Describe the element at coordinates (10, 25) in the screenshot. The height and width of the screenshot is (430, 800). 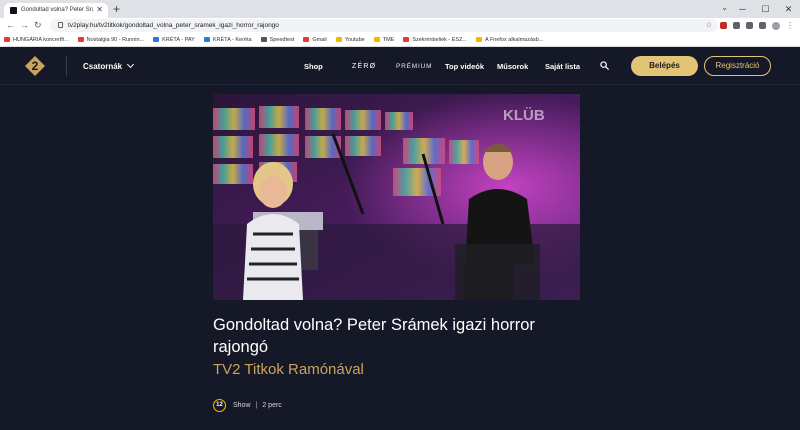
I see `back-icon: ←` at that location.